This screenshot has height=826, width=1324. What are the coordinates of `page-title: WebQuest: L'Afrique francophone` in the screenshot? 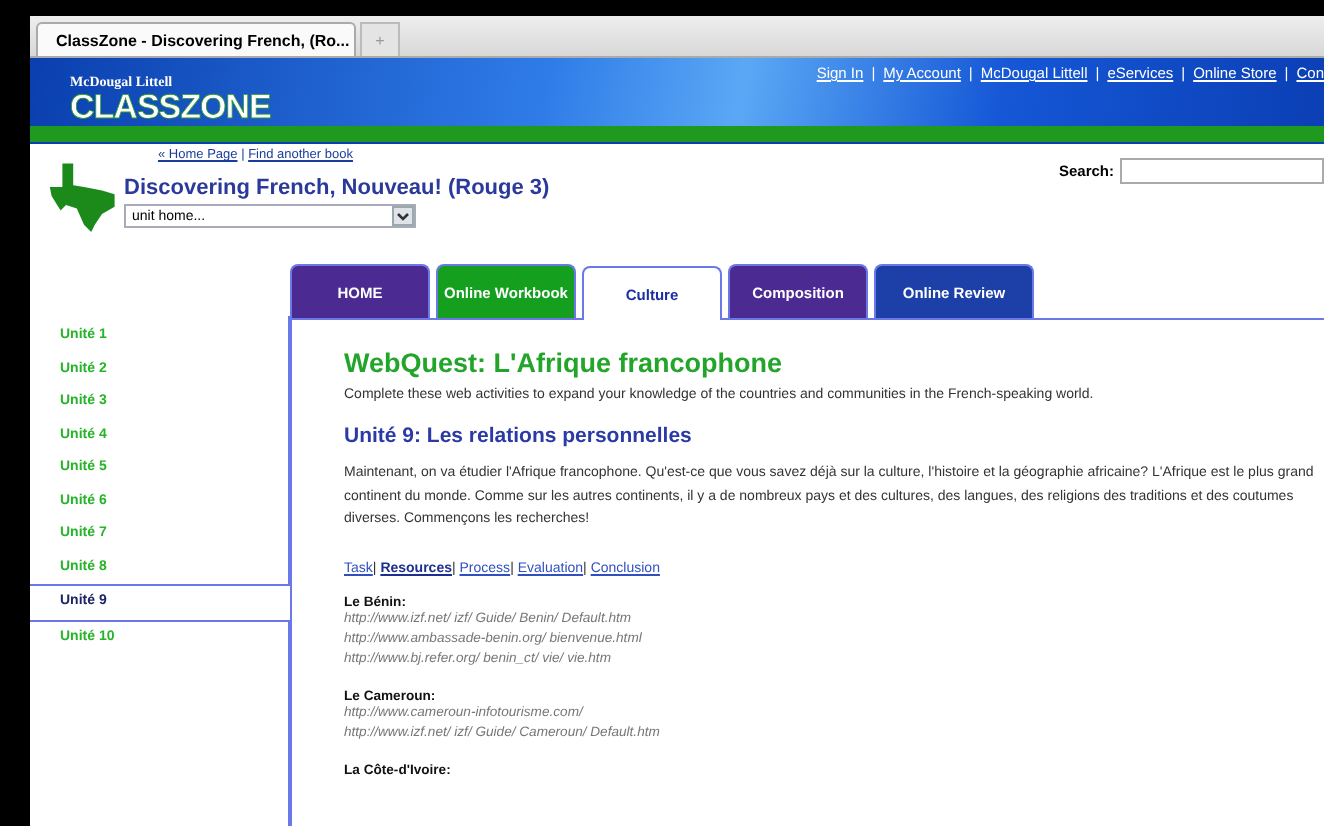 It's located at (564, 363).